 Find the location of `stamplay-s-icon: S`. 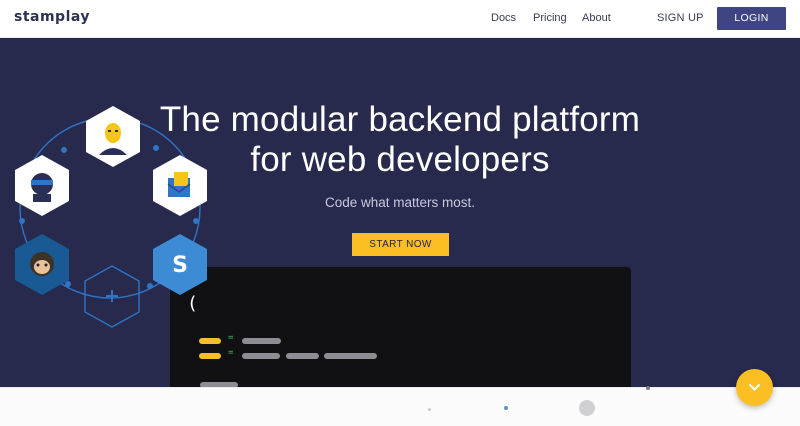

stamplay-s-icon: S is located at coordinates (180, 264).